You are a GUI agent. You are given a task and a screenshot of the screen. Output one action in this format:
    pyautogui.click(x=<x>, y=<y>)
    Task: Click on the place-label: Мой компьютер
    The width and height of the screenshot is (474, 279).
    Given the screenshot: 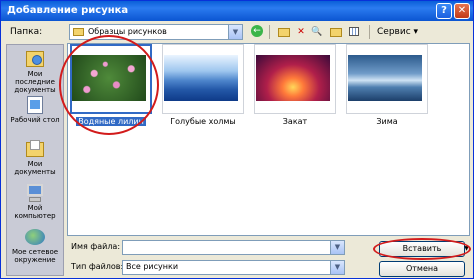 What is the action you would take?
    pyautogui.click(x=35, y=212)
    